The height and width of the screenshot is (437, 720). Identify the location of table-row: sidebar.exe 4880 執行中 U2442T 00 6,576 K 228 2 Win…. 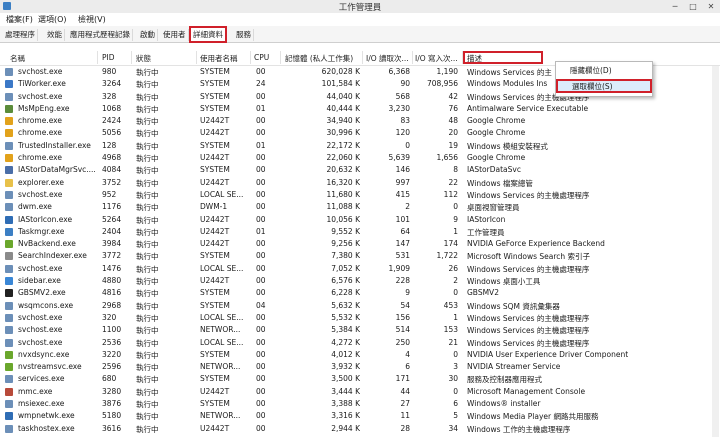
(360, 281).